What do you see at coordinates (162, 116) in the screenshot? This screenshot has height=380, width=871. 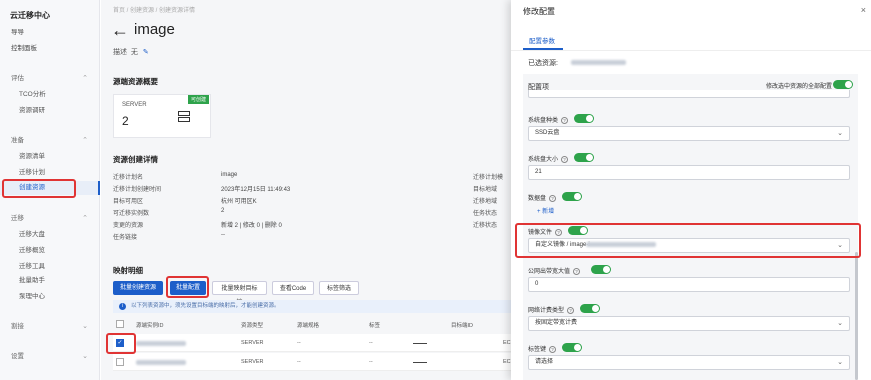 I see `server-summary-card: SERVER 2 可创建` at bounding box center [162, 116].